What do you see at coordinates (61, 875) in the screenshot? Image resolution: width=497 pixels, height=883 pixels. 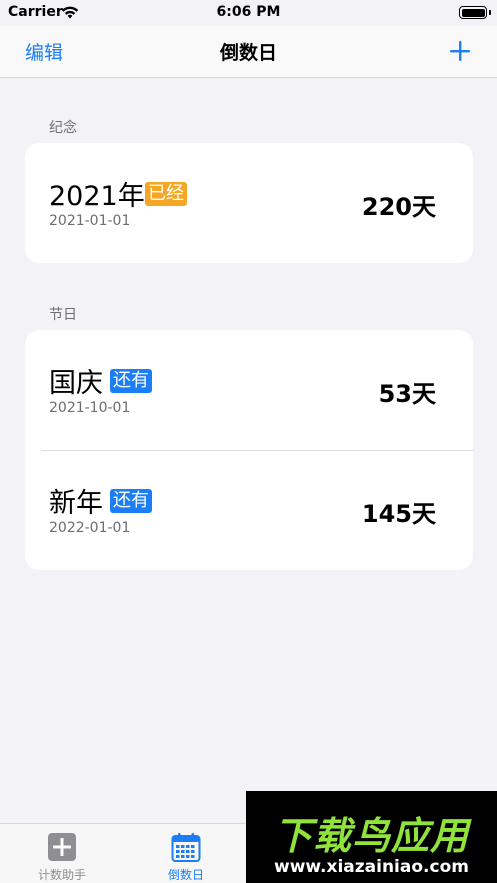 I see `tab-label: 计数助手` at bounding box center [61, 875].